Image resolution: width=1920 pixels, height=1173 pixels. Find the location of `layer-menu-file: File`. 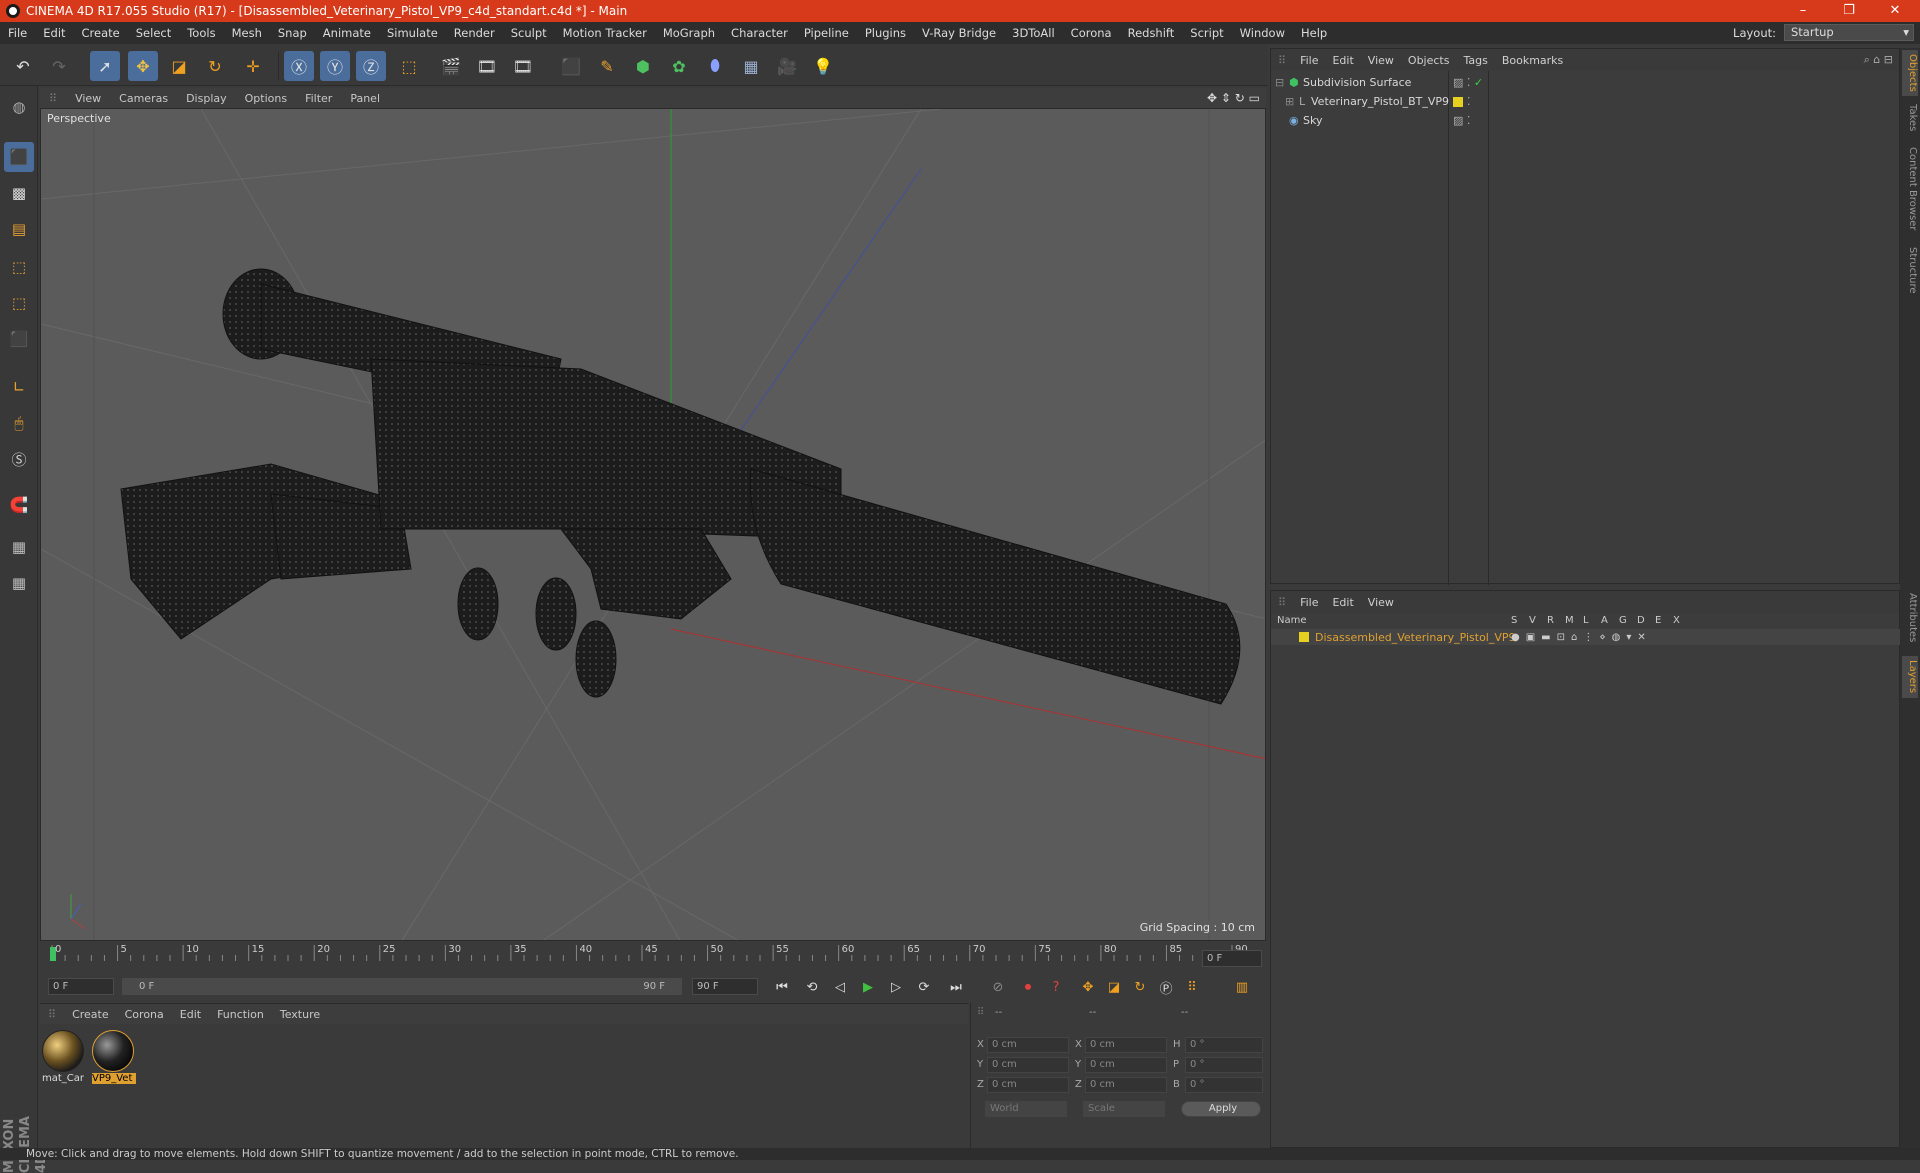

layer-menu-file: File is located at coordinates (1309, 602).